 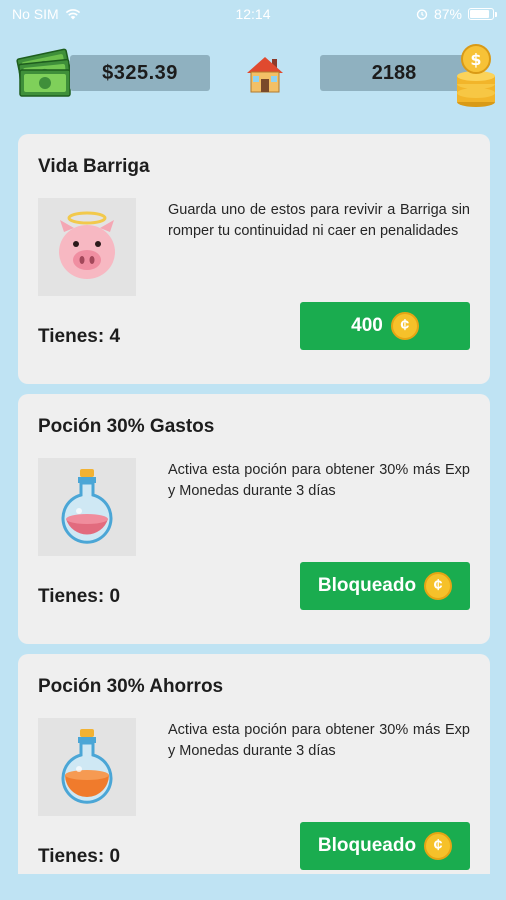 I want to click on coins-balance: 2188, so click(x=394, y=73).